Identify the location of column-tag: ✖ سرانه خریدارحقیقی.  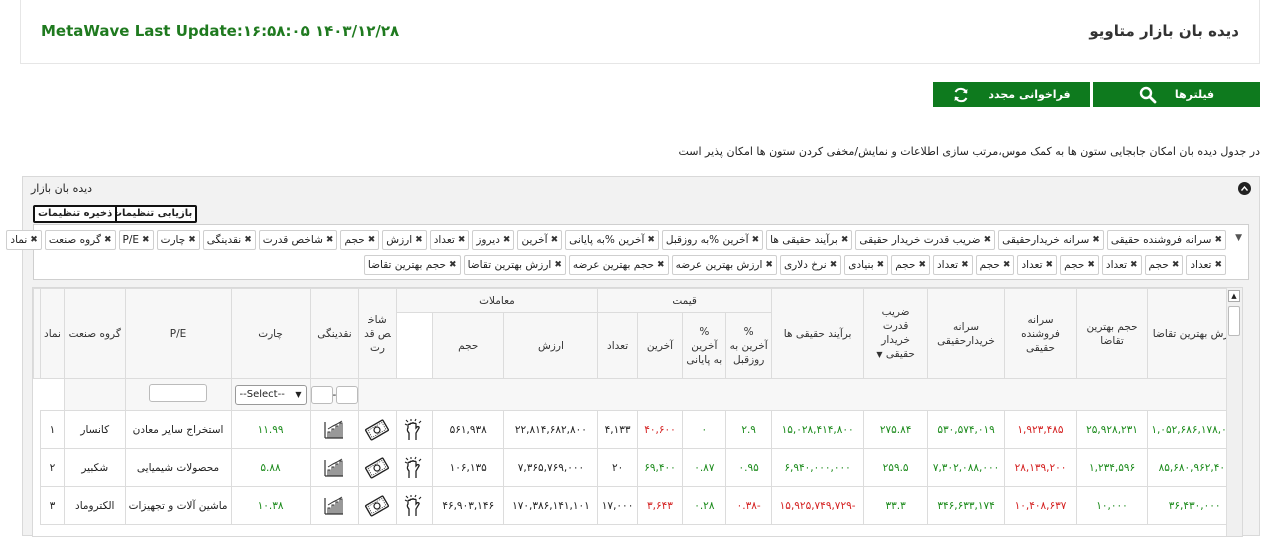
(1051, 240).